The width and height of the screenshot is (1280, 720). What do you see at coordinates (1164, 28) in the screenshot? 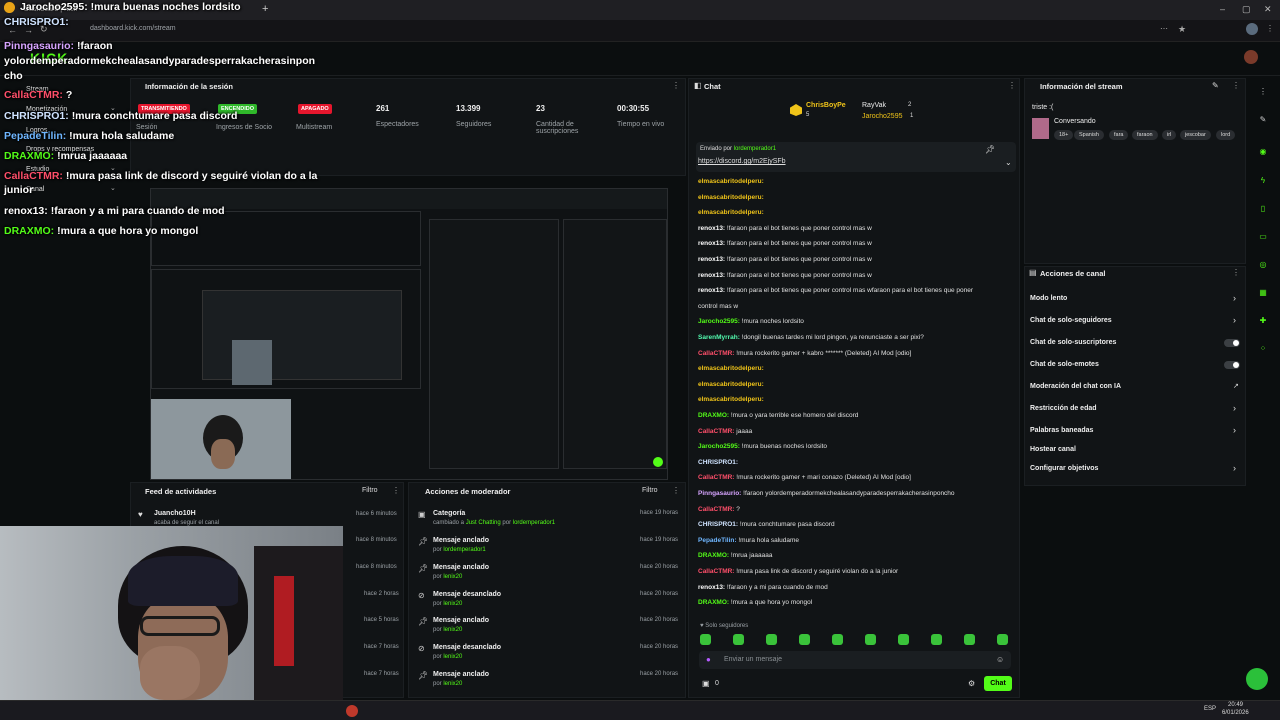
I see `extensions-icon: ⋯` at bounding box center [1164, 28].